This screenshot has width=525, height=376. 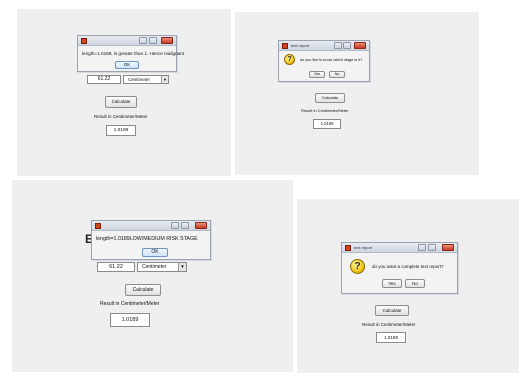 I want to click on dialog-message: do you want a complete text report?, so click(x=408, y=266).